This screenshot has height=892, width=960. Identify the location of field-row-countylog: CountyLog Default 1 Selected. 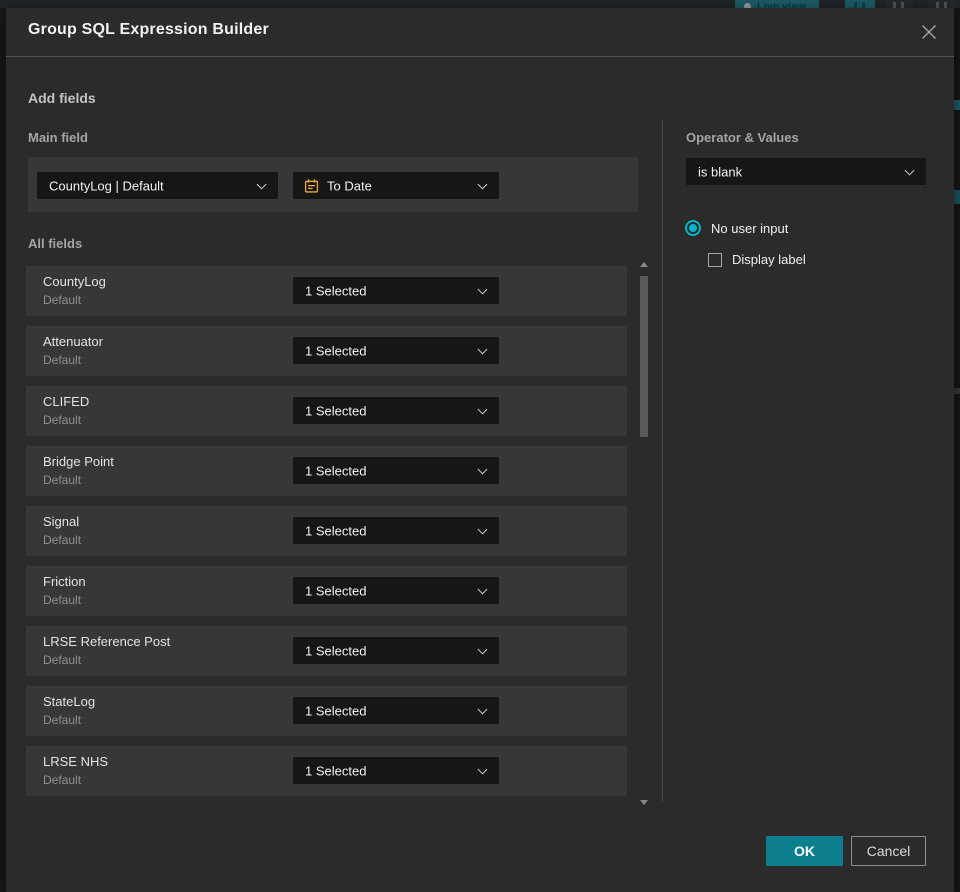
(326, 291).